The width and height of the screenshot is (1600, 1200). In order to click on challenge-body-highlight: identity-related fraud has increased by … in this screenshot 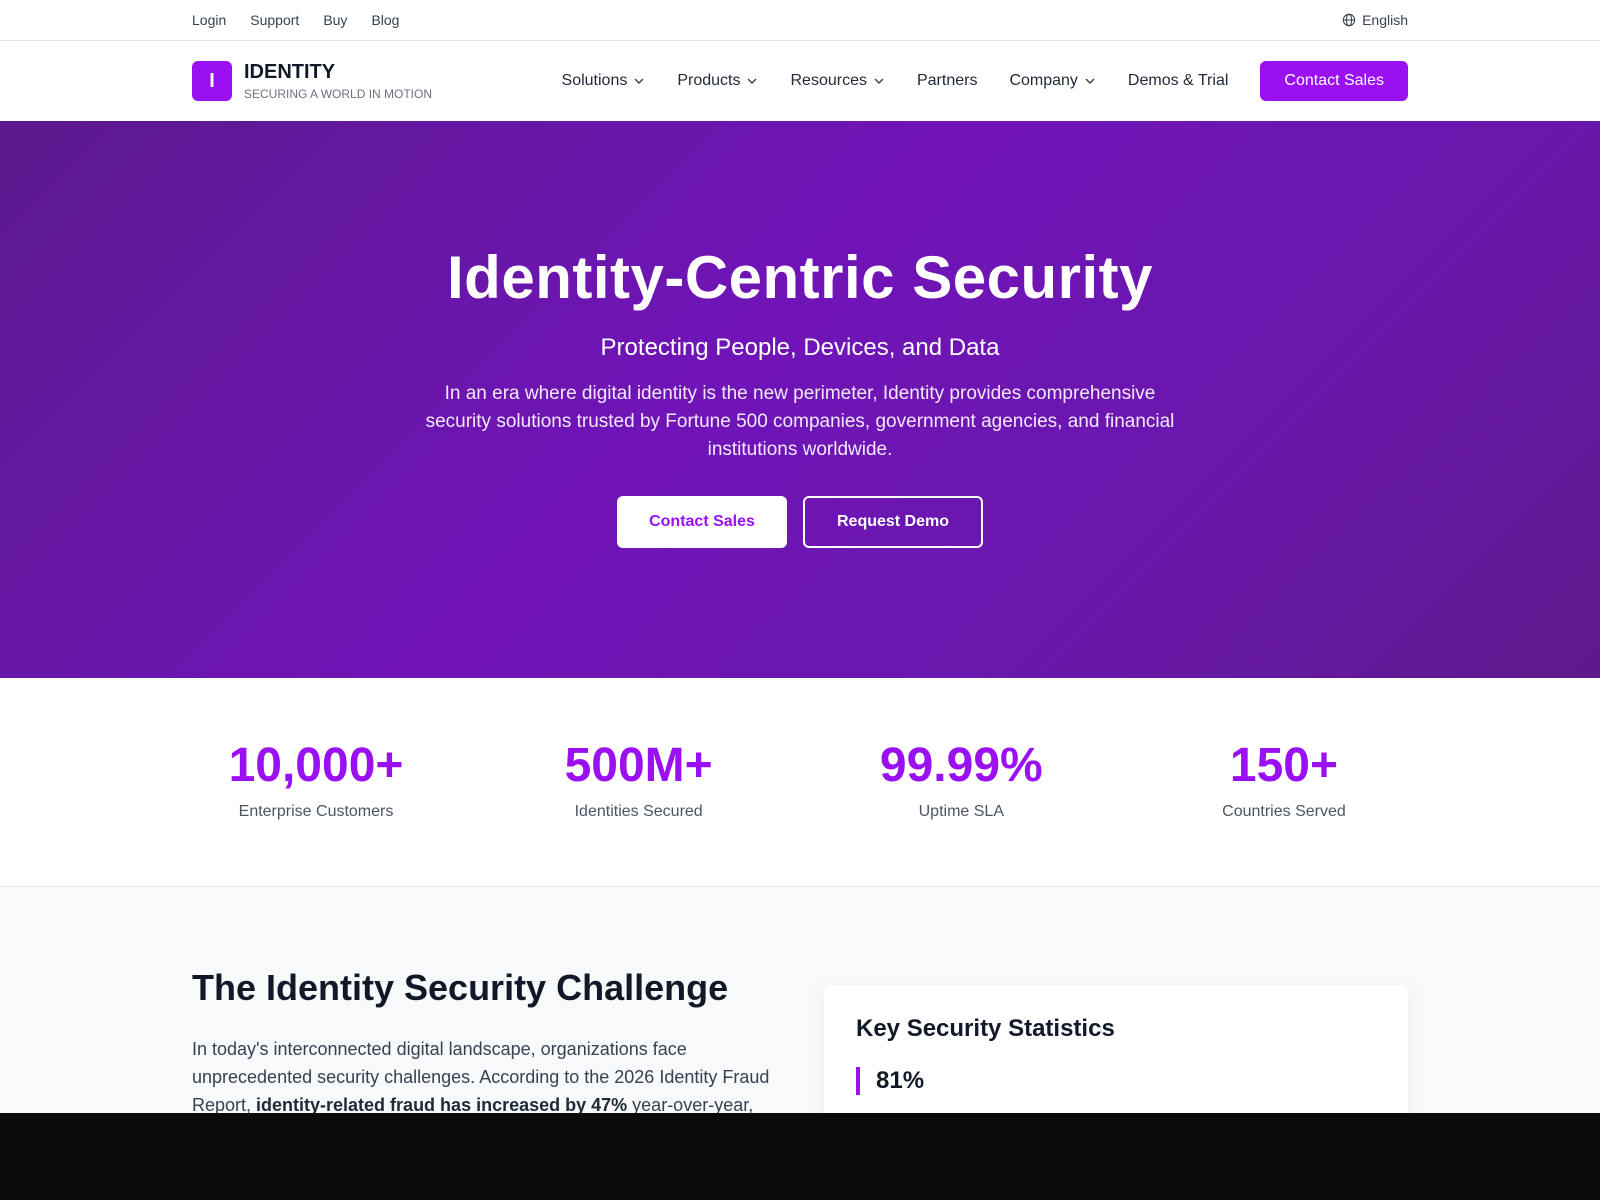, I will do `click(442, 1104)`.